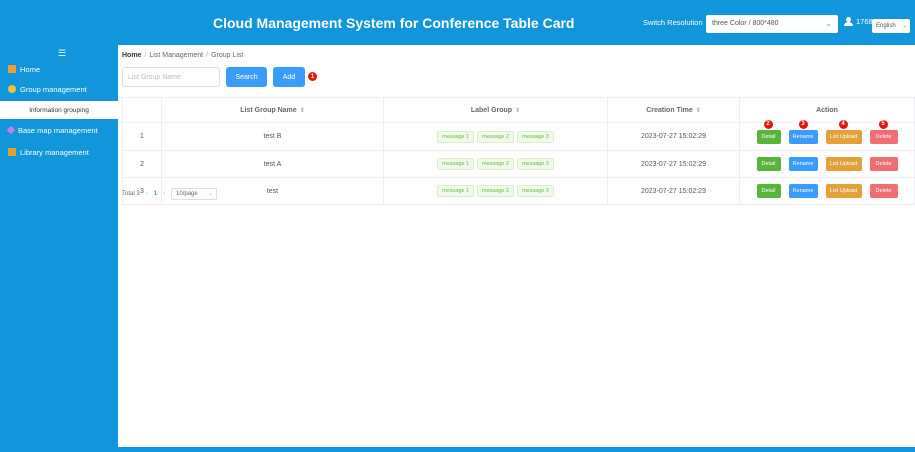  Describe the element at coordinates (273, 110) in the screenshot. I see `column-header-name: List Group Name ⇕` at that location.